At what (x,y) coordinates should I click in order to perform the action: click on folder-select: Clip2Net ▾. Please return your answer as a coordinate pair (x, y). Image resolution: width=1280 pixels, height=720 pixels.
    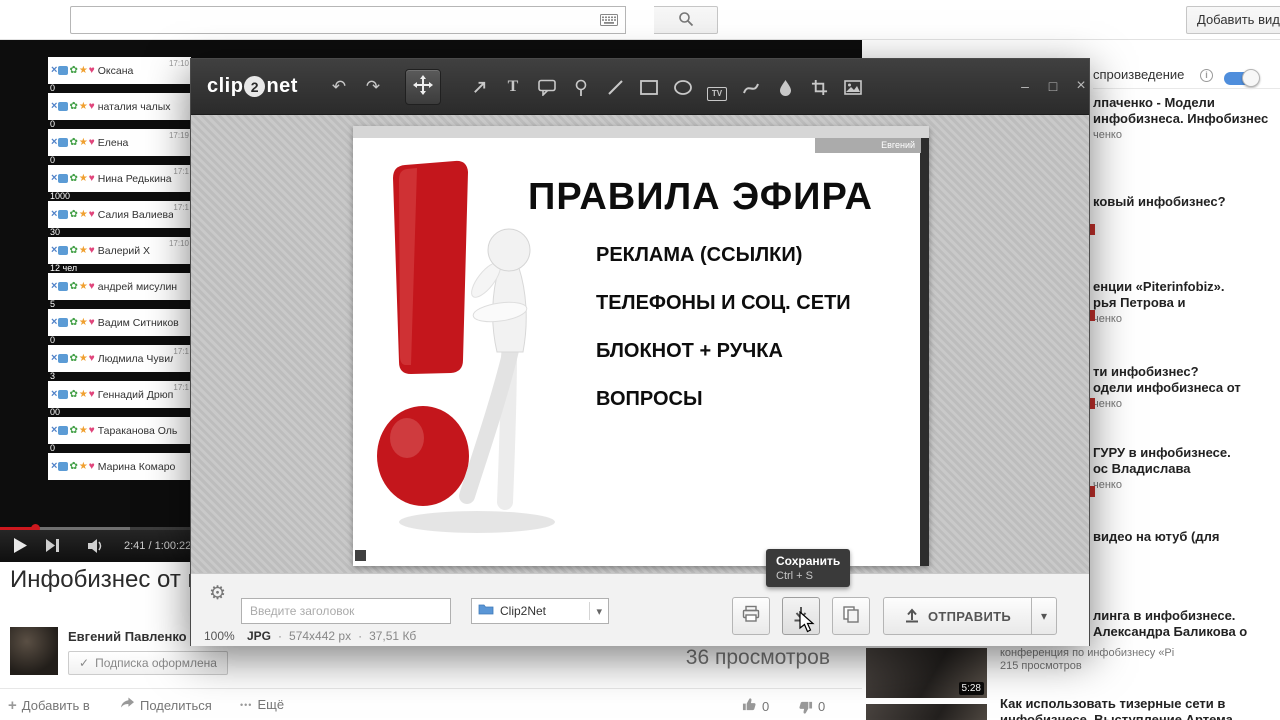
    Looking at the image, I should click on (540, 611).